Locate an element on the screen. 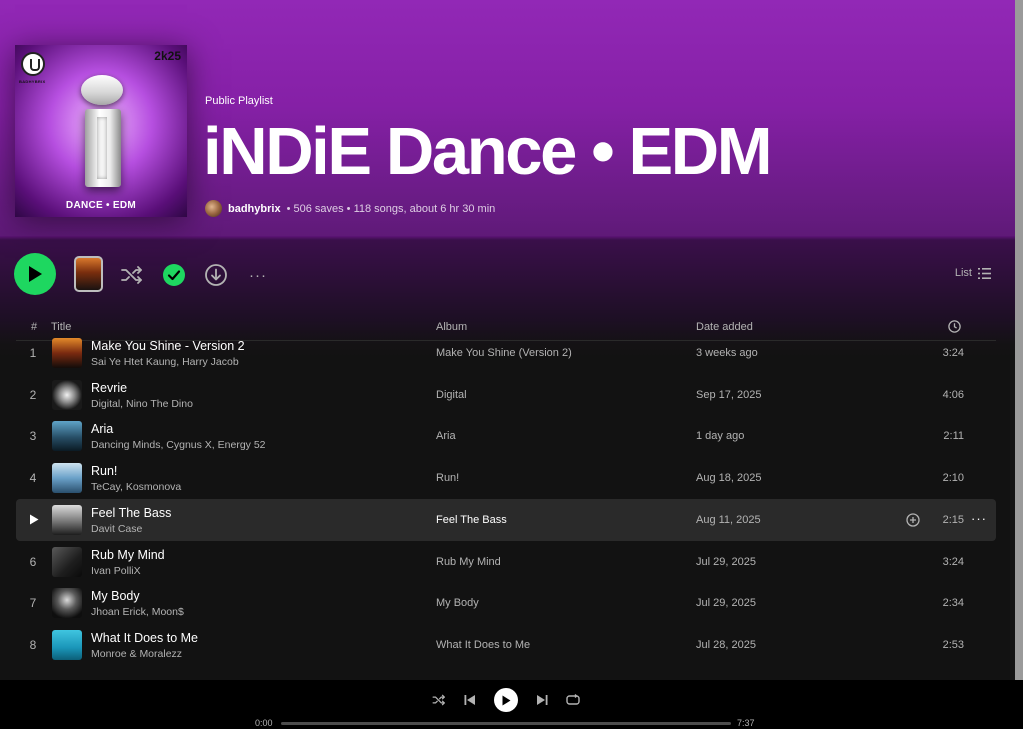 This screenshot has width=1023, height=729. saved-button is located at coordinates (174, 275).